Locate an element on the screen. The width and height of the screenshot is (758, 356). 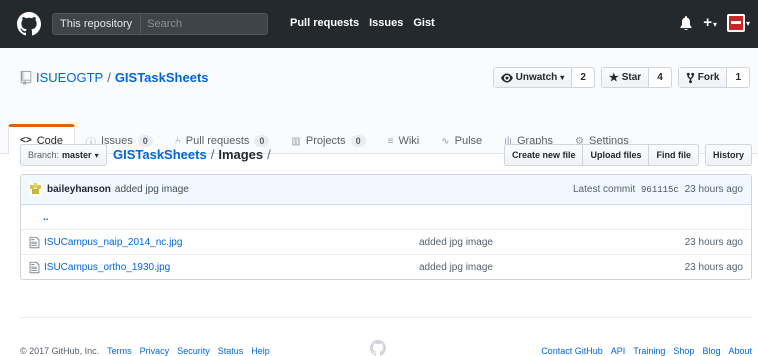
github-mark-icon is located at coordinates (378, 348).